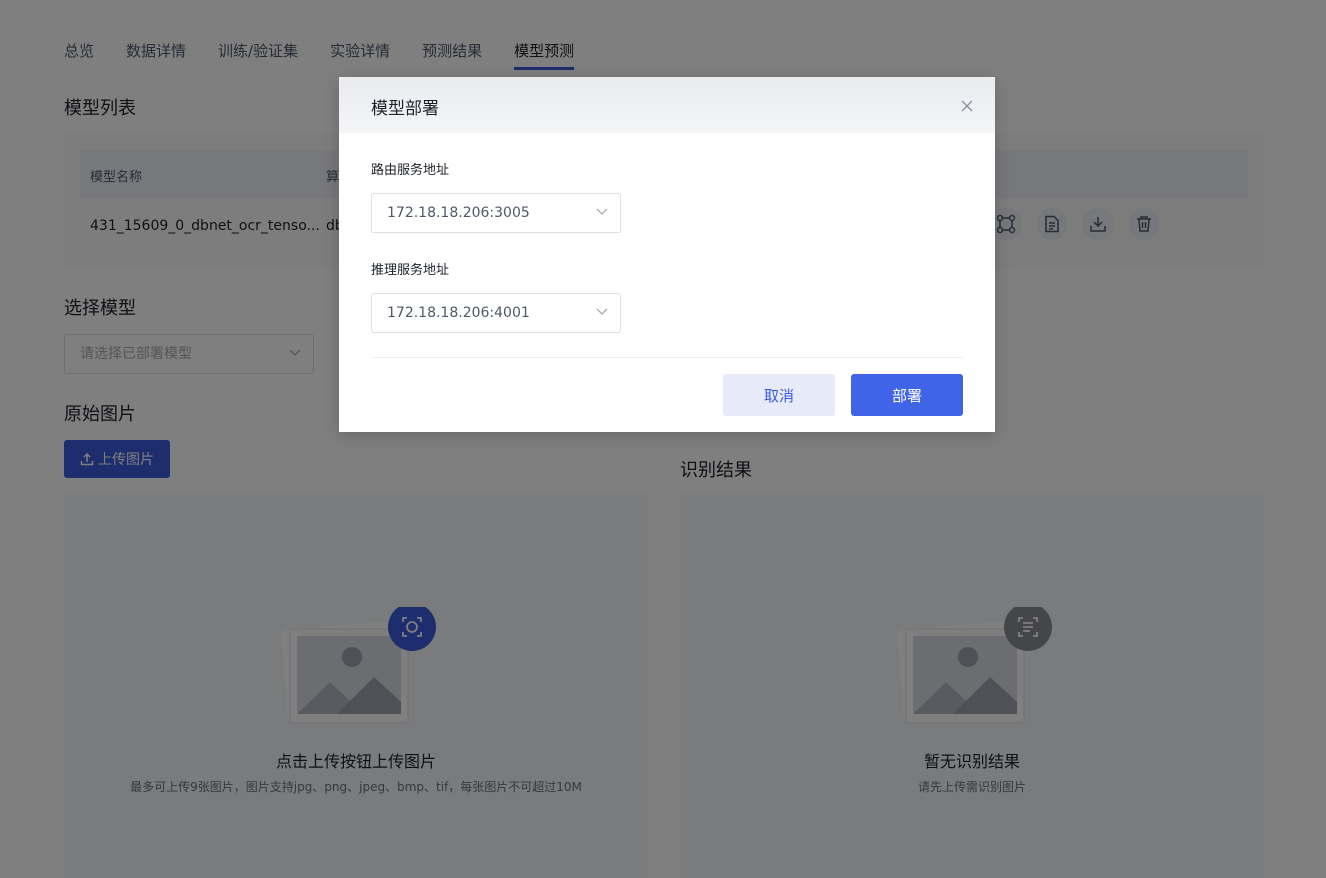  Describe the element at coordinates (410, 270) in the screenshot. I see `inference-address-label: 推理服务地址` at that location.